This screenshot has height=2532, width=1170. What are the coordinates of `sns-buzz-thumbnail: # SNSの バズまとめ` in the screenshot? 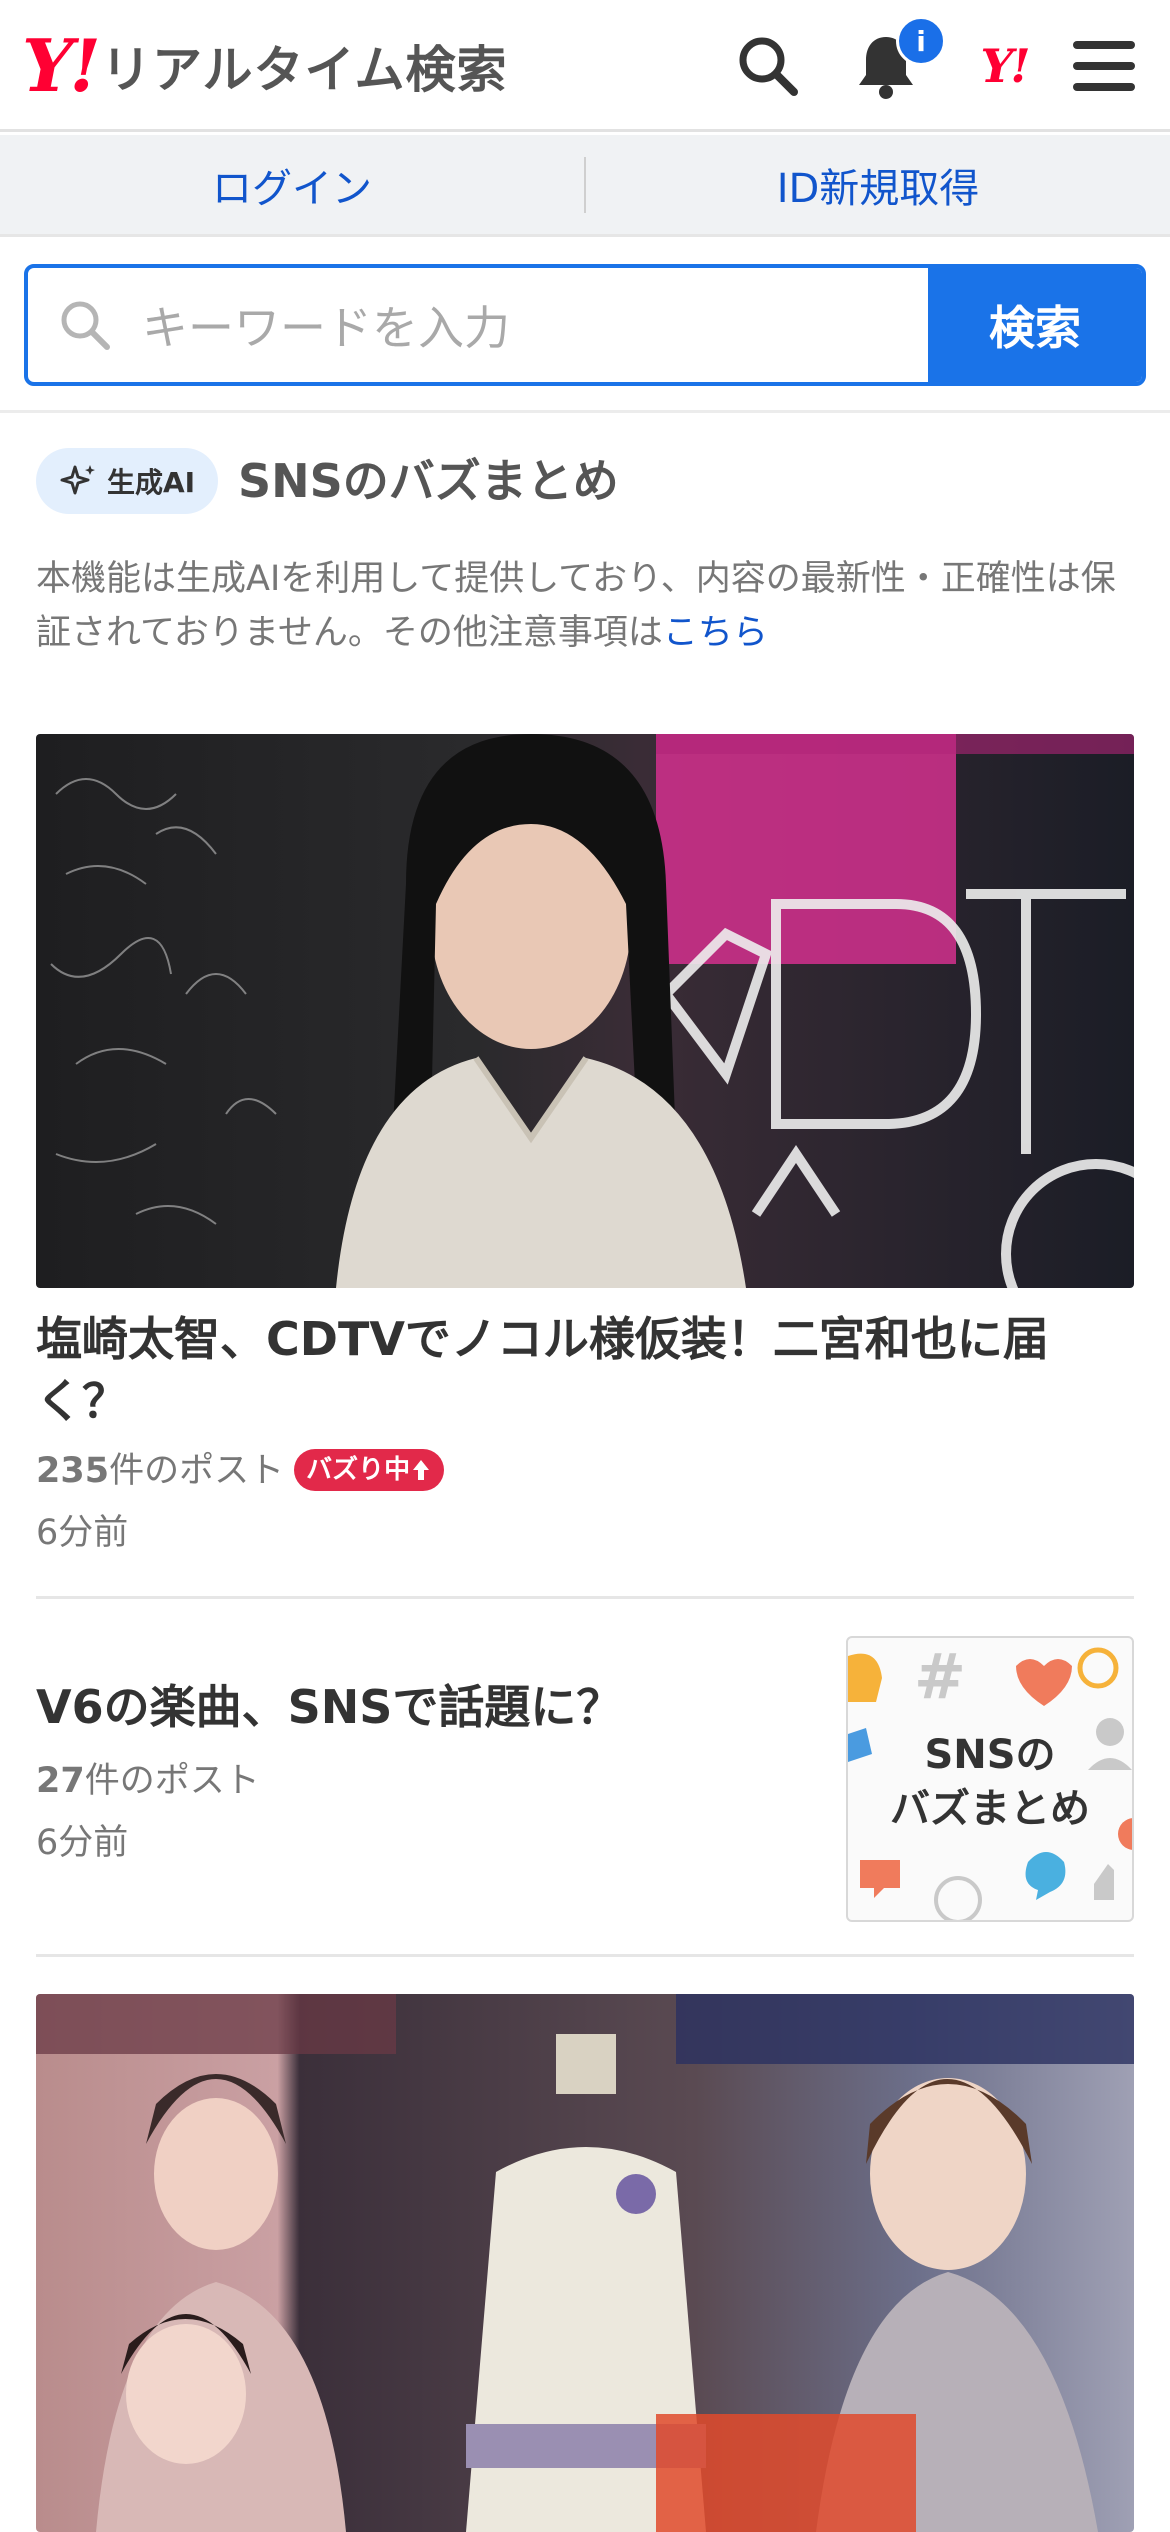 It's located at (990, 1779).